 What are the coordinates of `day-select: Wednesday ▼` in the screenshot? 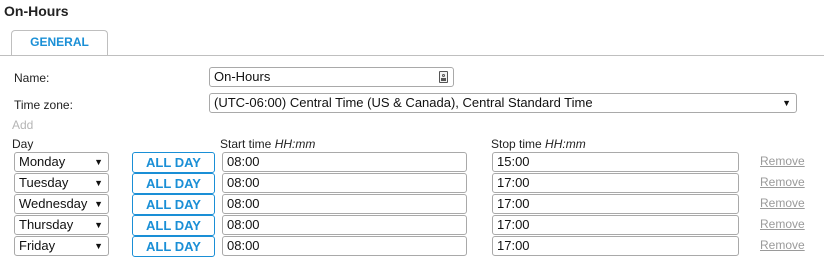 It's located at (61, 204).